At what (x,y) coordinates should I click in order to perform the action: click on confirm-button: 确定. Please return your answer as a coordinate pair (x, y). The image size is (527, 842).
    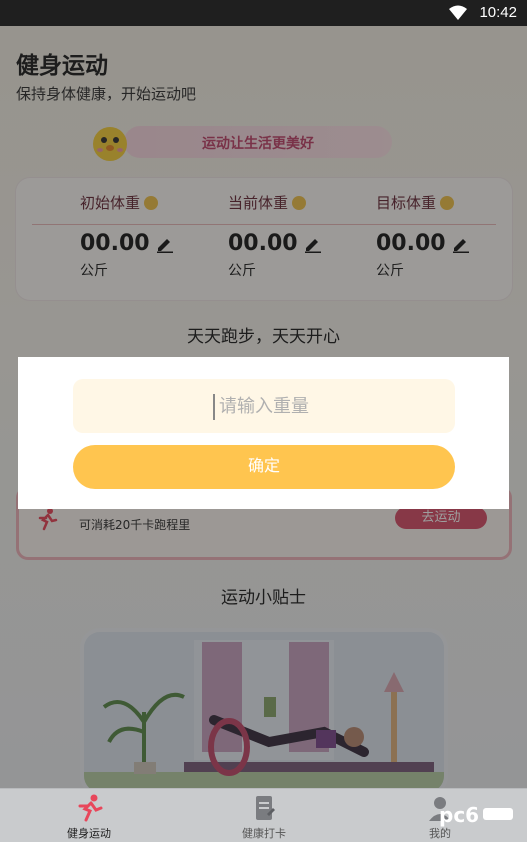
    Looking at the image, I should click on (264, 467).